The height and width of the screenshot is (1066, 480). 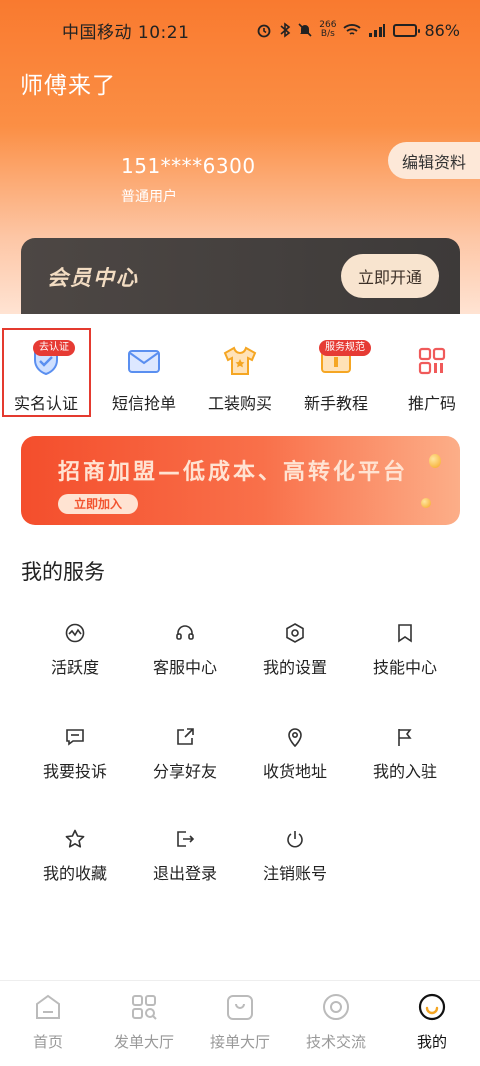 What do you see at coordinates (47, 1042) in the screenshot?
I see `tab-label: 首页` at bounding box center [47, 1042].